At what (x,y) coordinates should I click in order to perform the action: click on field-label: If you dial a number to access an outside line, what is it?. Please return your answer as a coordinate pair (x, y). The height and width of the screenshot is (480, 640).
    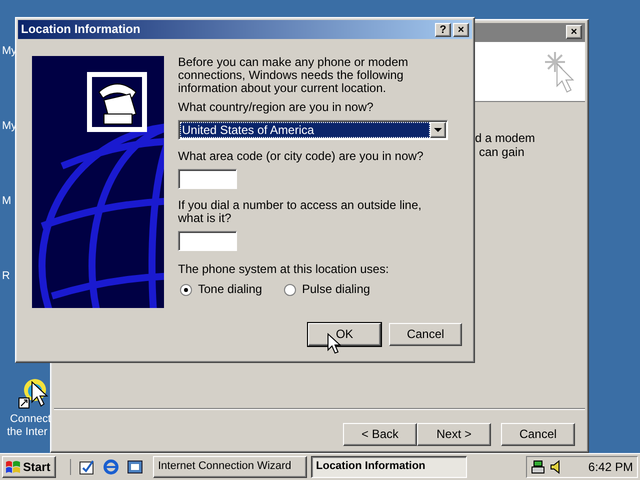
    Looking at the image, I should click on (300, 212).